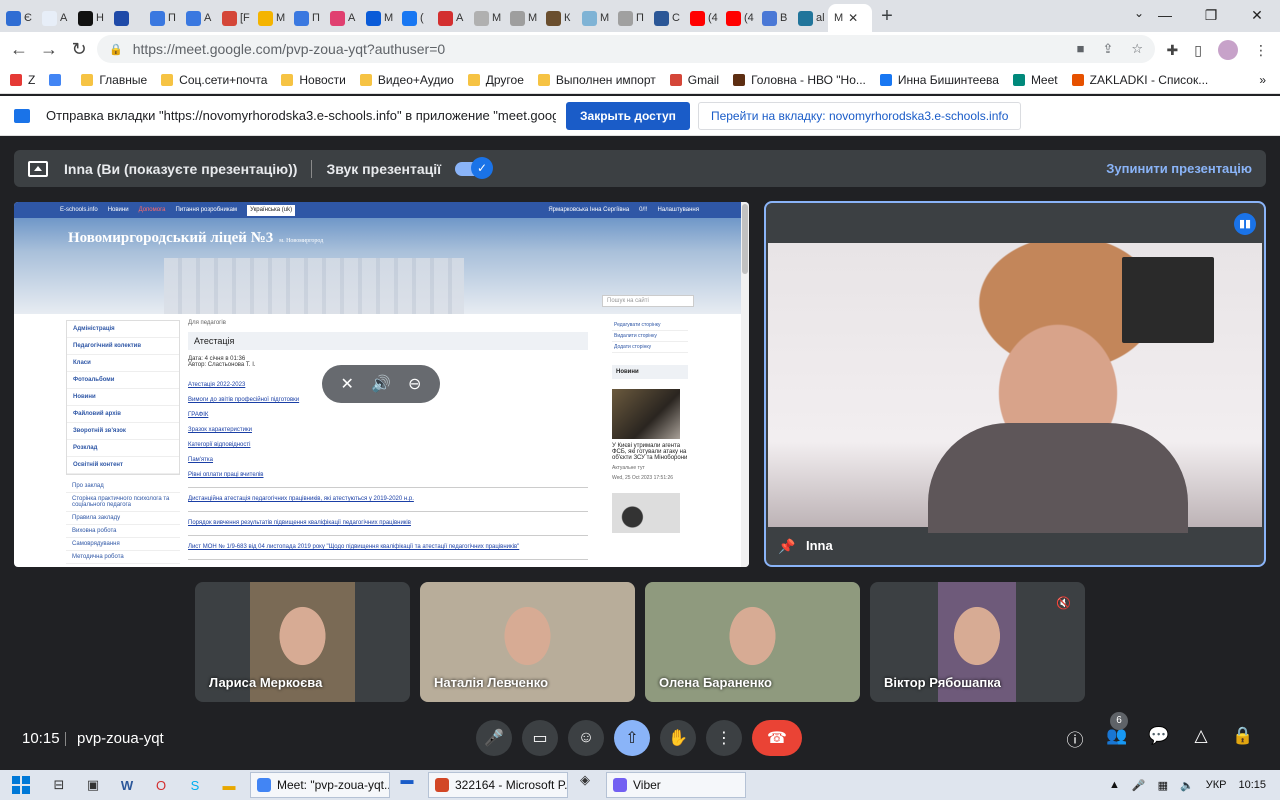 The height and width of the screenshot is (800, 1280). Describe the element at coordinates (850, 18) in the screenshot. I see `tab-active-meet: М ✕` at that location.